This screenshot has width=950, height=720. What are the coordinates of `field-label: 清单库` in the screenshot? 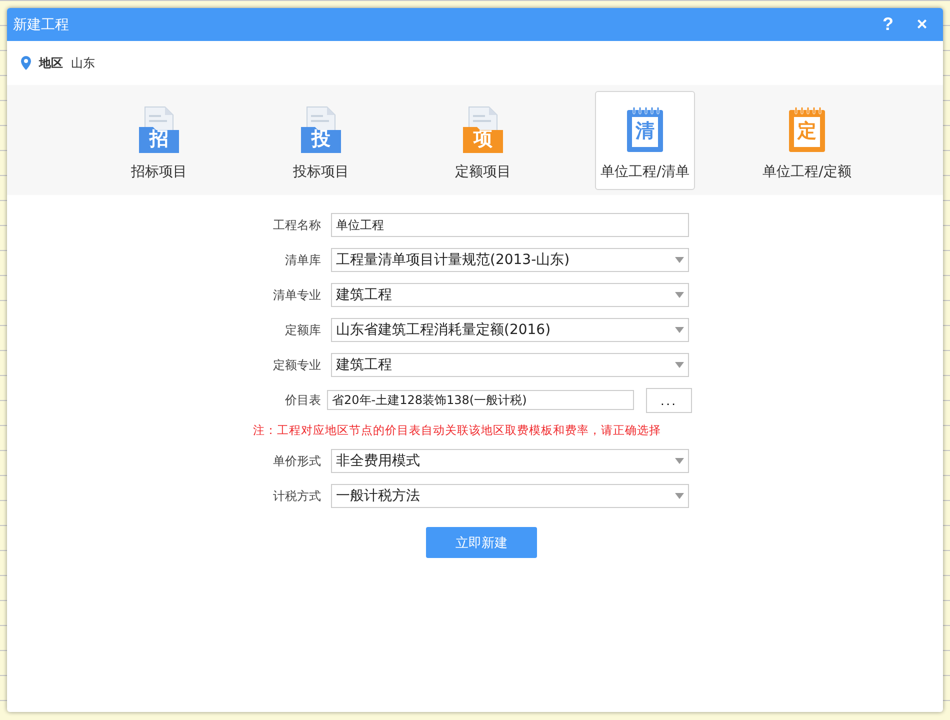 It's located at (302, 260).